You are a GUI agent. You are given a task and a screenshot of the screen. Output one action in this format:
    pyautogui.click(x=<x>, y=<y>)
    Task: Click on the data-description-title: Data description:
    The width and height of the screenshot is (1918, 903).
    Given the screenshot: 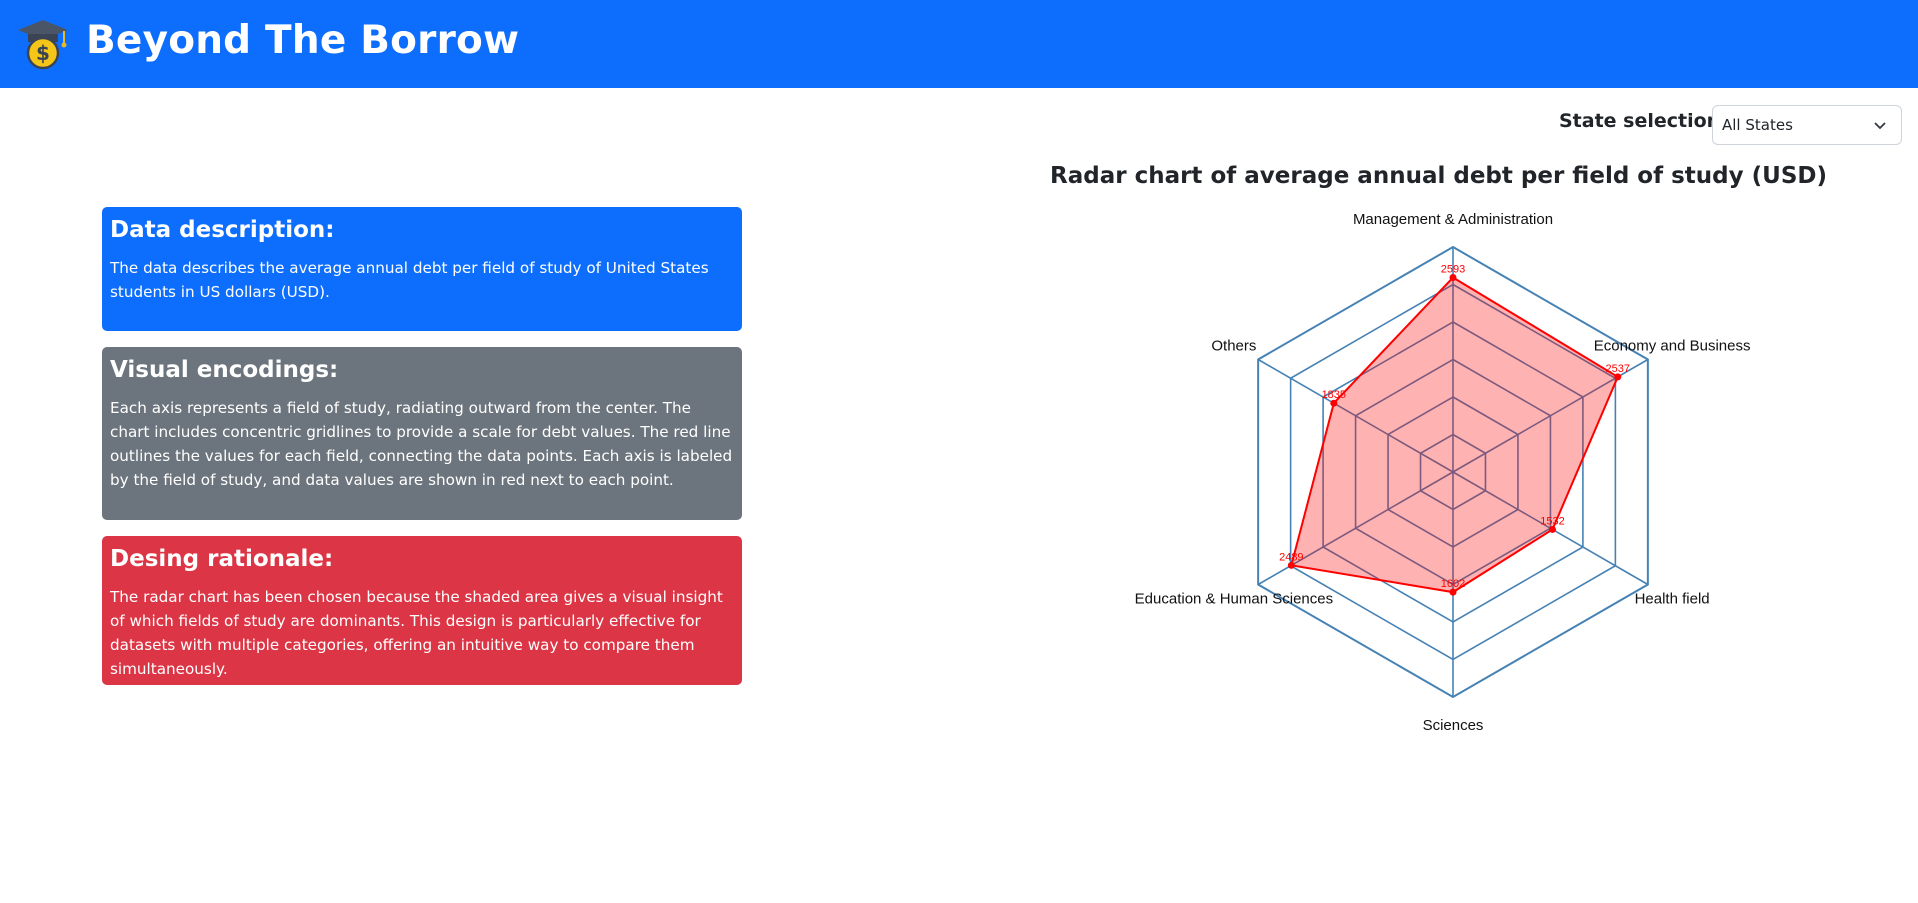 What is the action you would take?
    pyautogui.click(x=222, y=230)
    